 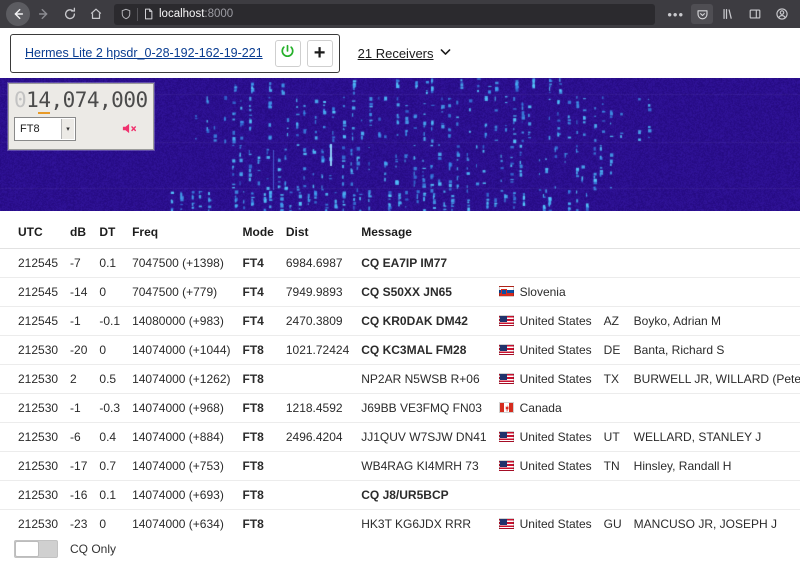 I want to click on cell-freq: 14074000 (+968), so click(x=181, y=408).